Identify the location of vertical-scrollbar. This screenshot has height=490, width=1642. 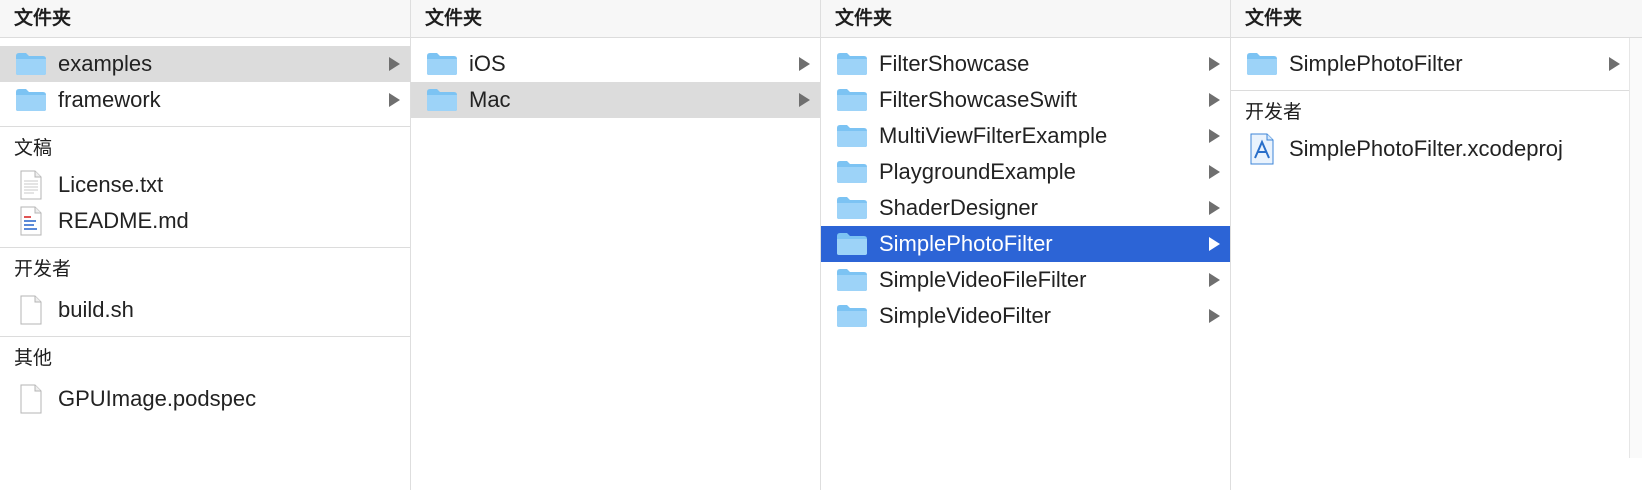
(1635, 248).